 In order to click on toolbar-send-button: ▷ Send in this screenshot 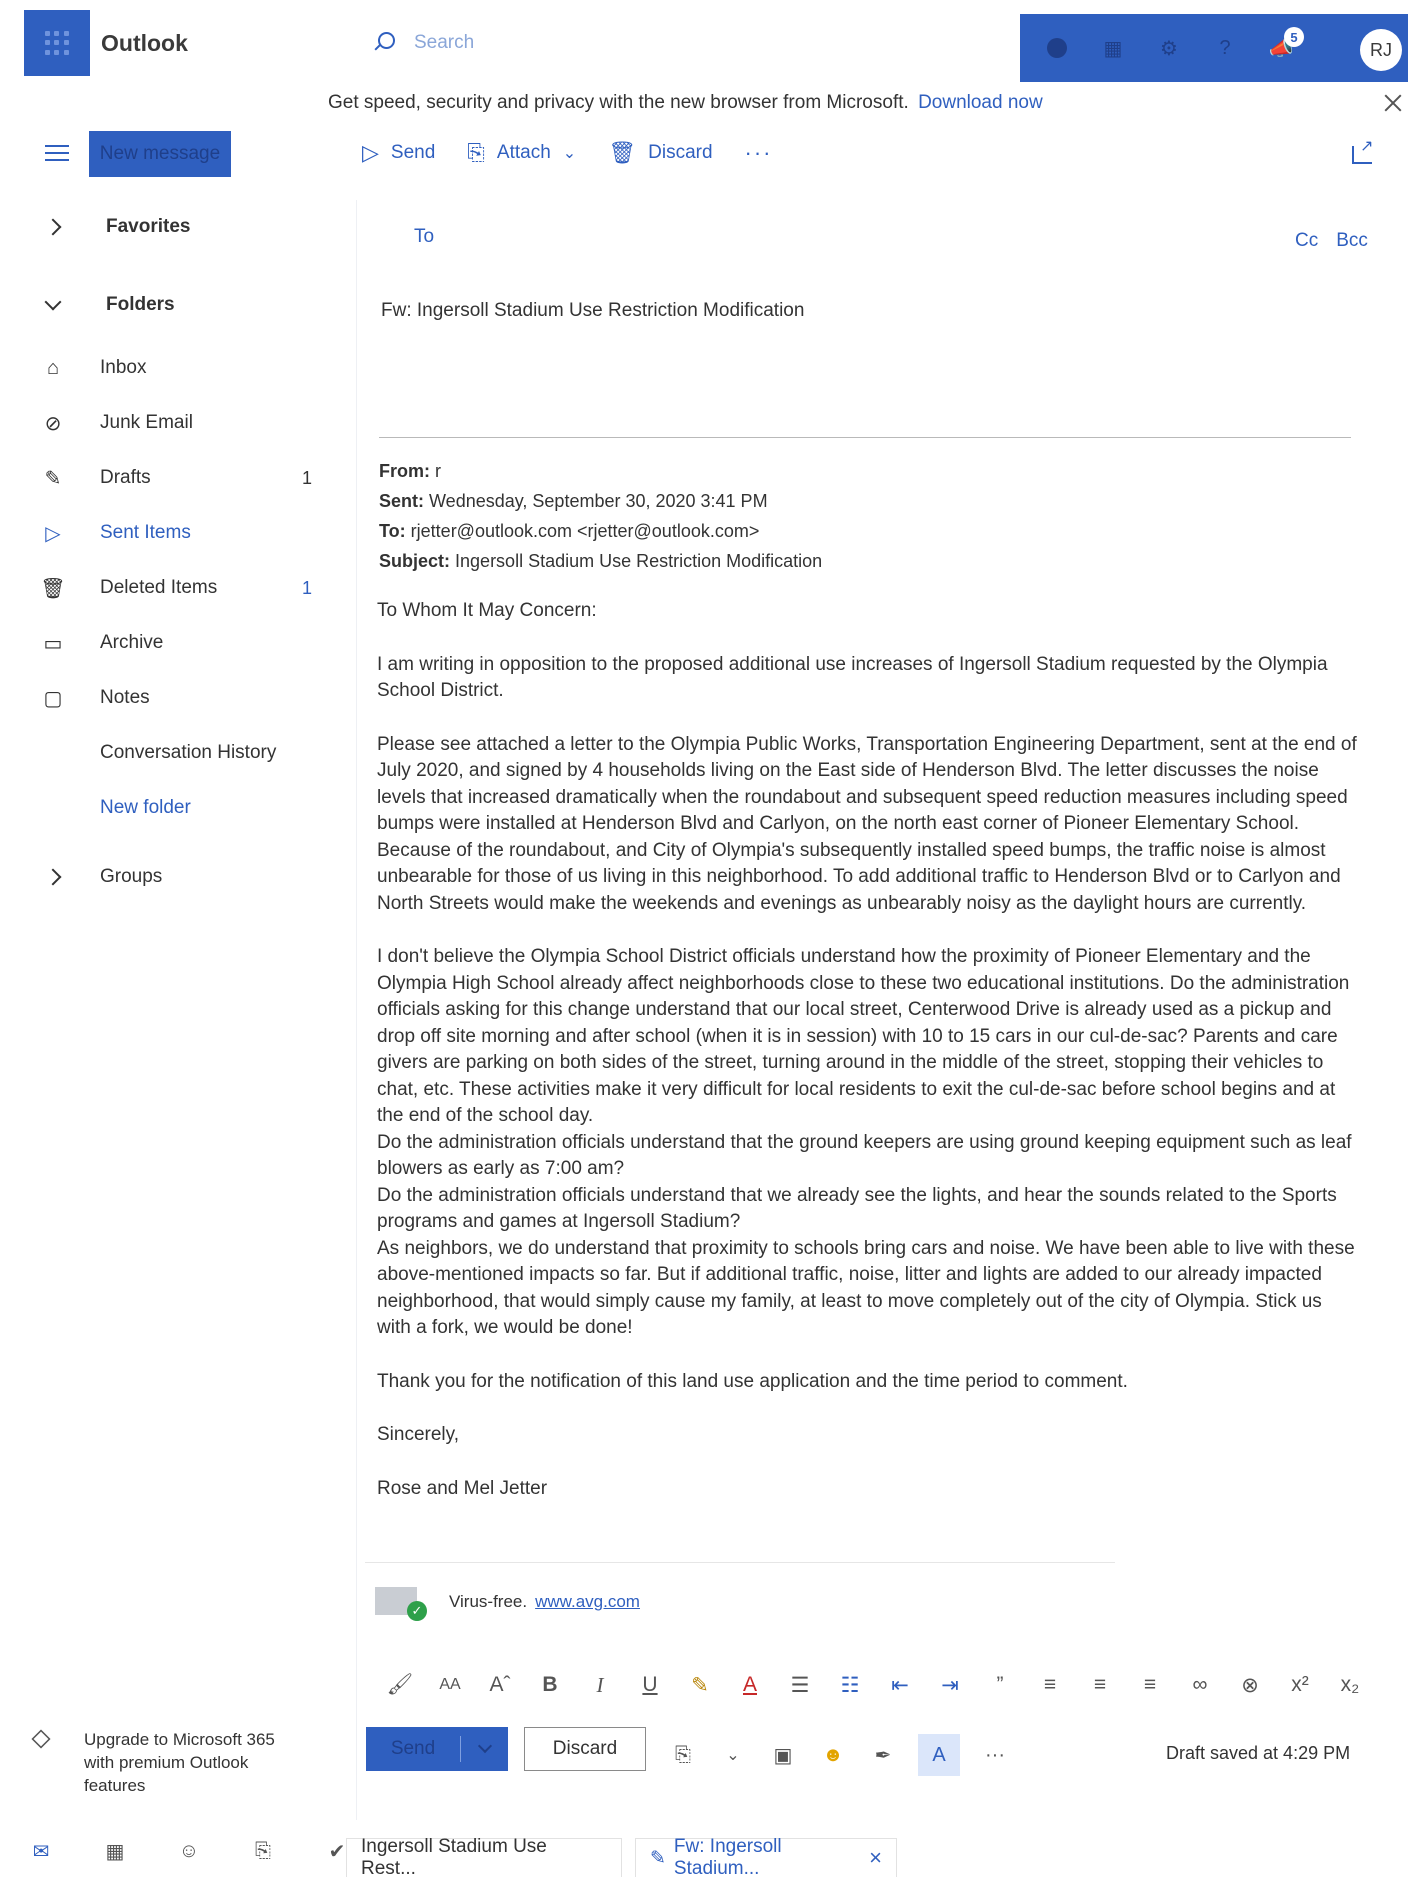, I will do `click(398, 153)`.